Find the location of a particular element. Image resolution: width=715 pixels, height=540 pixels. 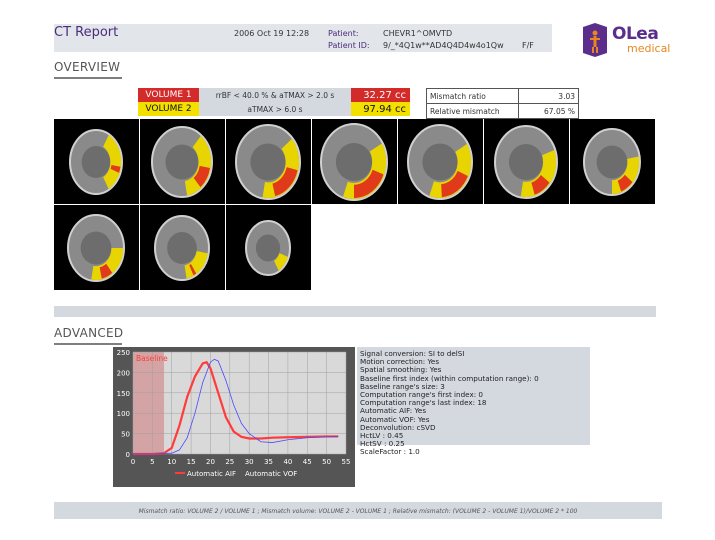

x-tick-label: 25 is located at coordinates (229, 462).